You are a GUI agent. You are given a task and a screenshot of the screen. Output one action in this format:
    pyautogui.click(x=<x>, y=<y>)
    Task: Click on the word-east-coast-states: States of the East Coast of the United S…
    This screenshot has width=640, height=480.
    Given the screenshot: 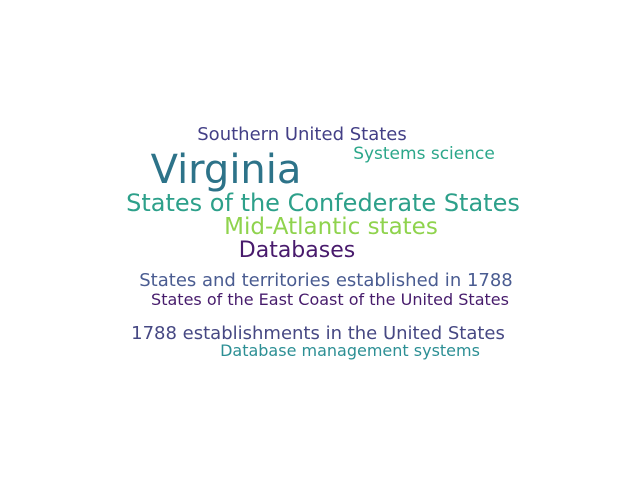 What is the action you would take?
    pyautogui.click(x=330, y=299)
    